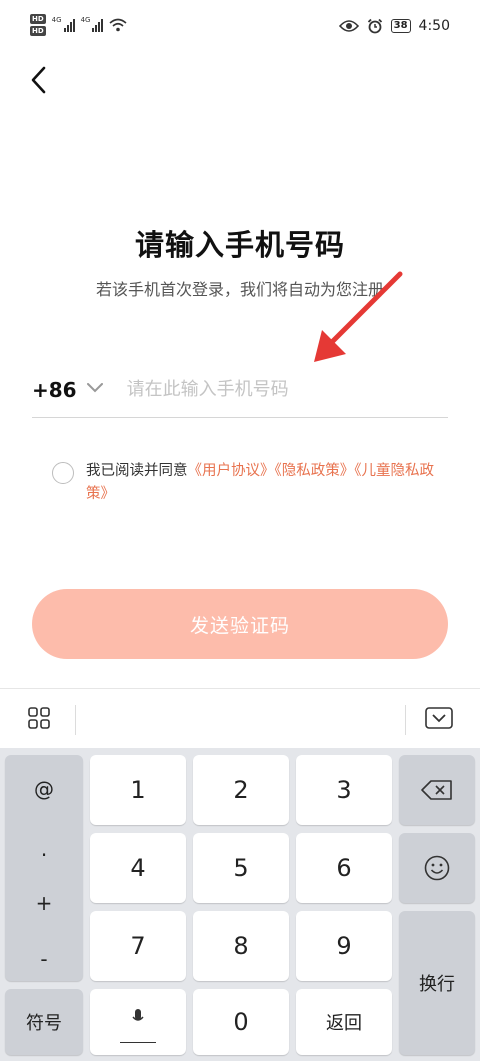 The height and width of the screenshot is (1061, 480). What do you see at coordinates (44, 849) in the screenshot?
I see `symbol-key: .` at bounding box center [44, 849].